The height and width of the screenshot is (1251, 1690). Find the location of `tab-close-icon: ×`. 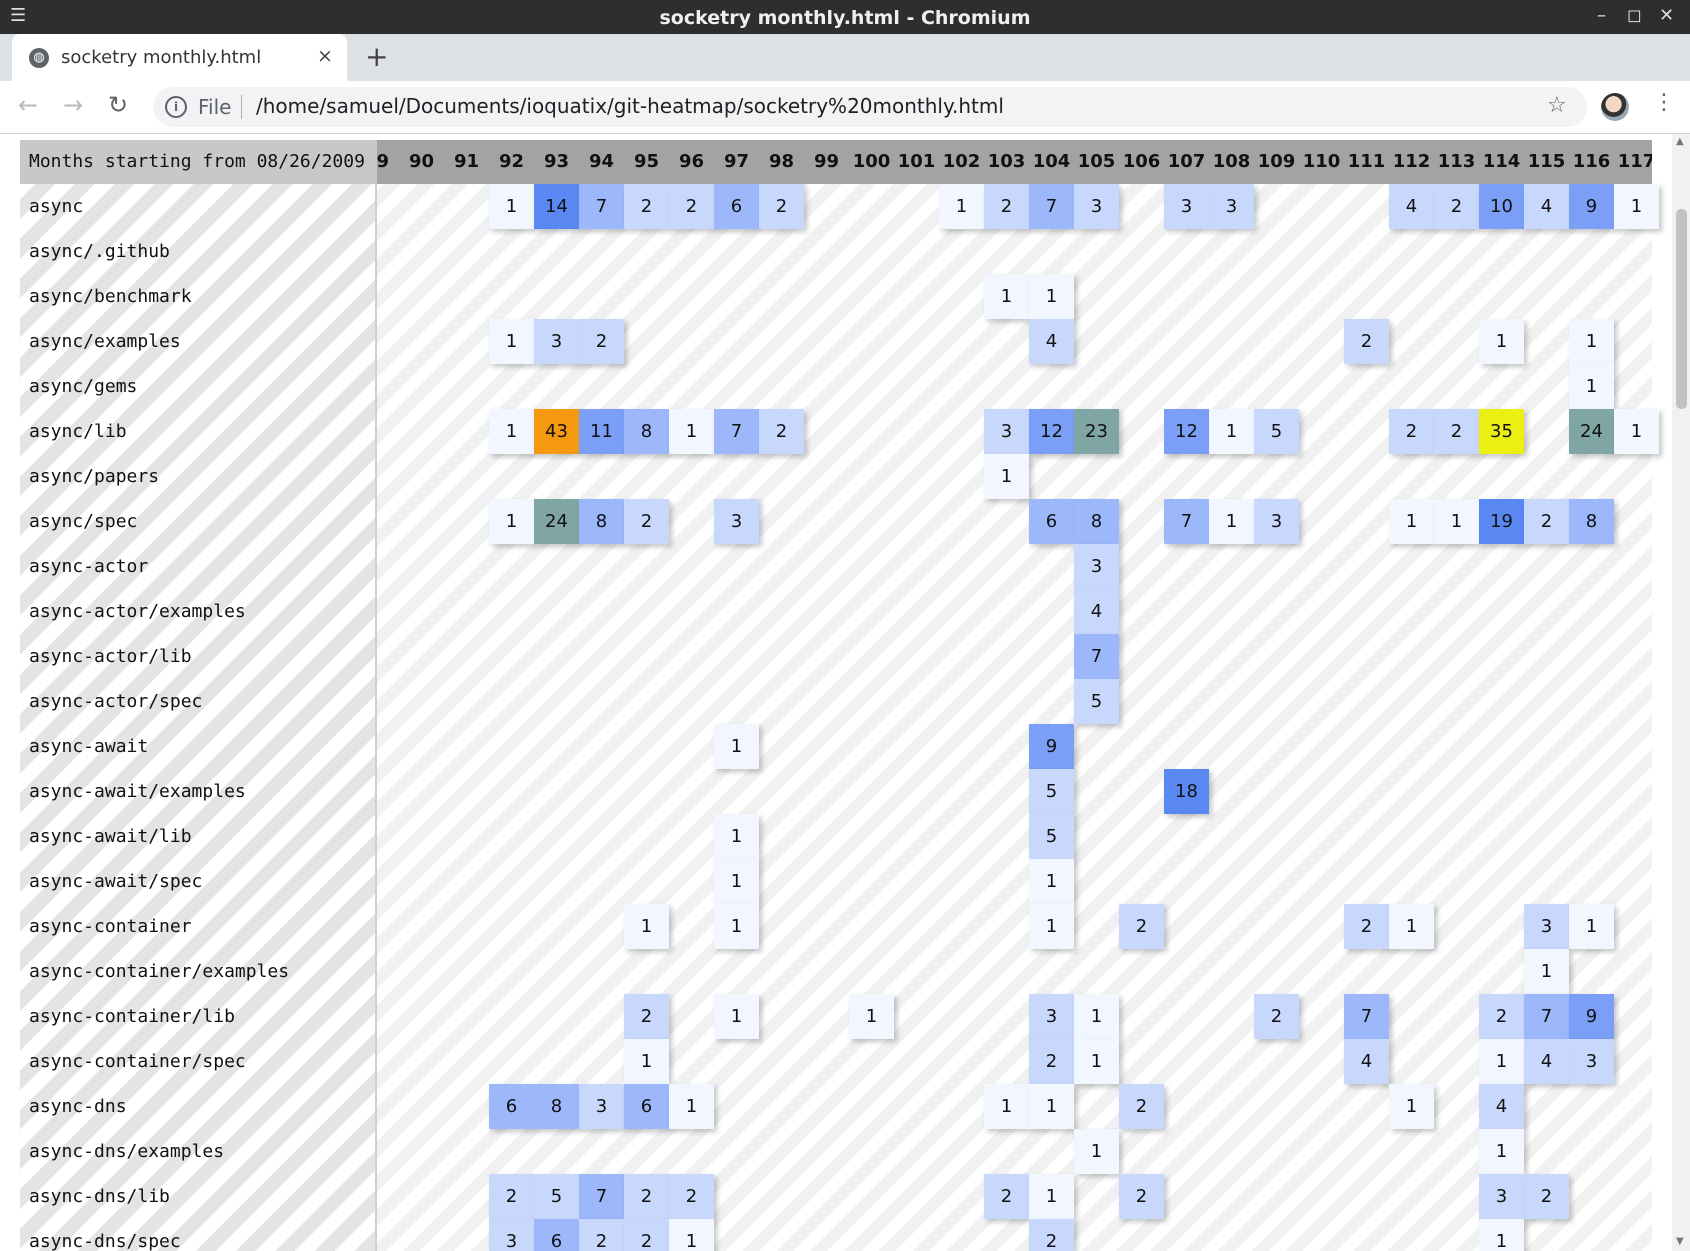

tab-close-icon: × is located at coordinates (325, 56).